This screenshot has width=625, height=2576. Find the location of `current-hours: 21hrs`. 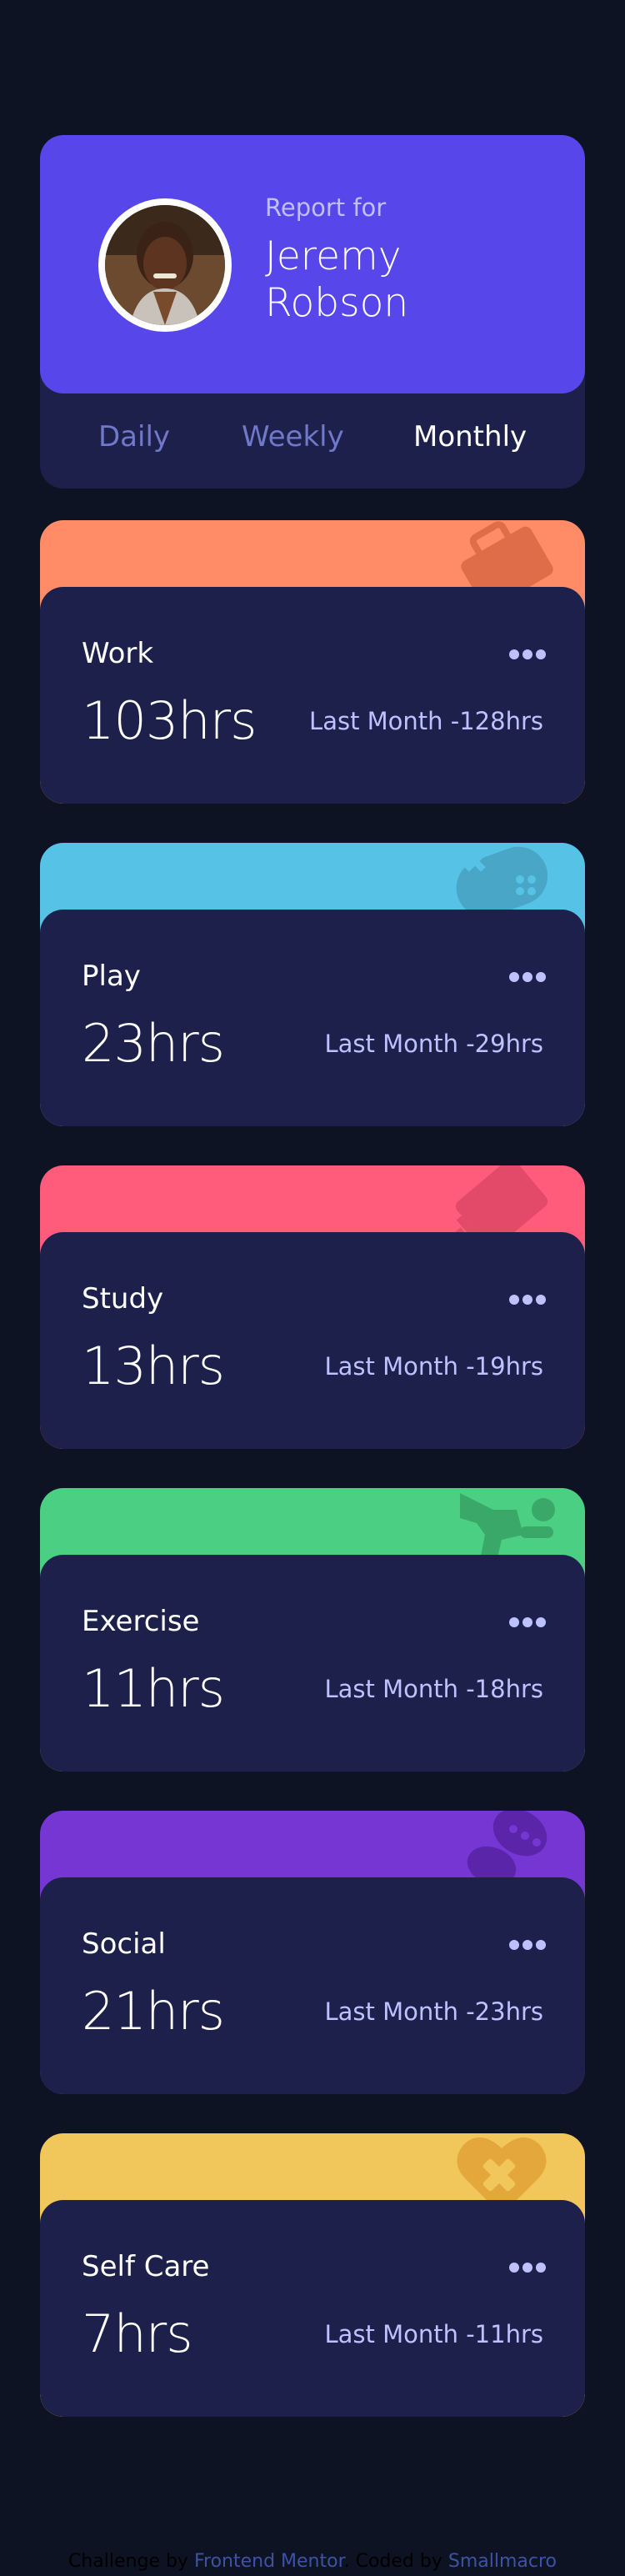

current-hours: 21hrs is located at coordinates (153, 2011).